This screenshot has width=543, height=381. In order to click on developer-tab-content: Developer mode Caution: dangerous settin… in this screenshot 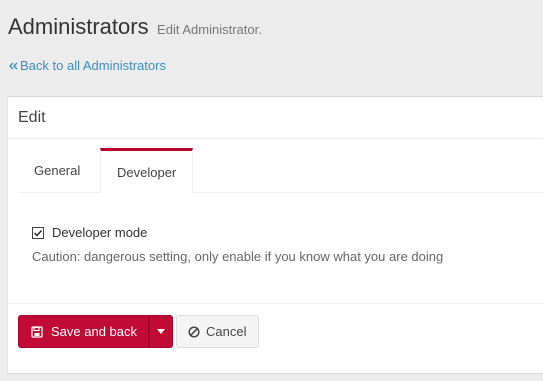, I will do `click(237, 244)`.